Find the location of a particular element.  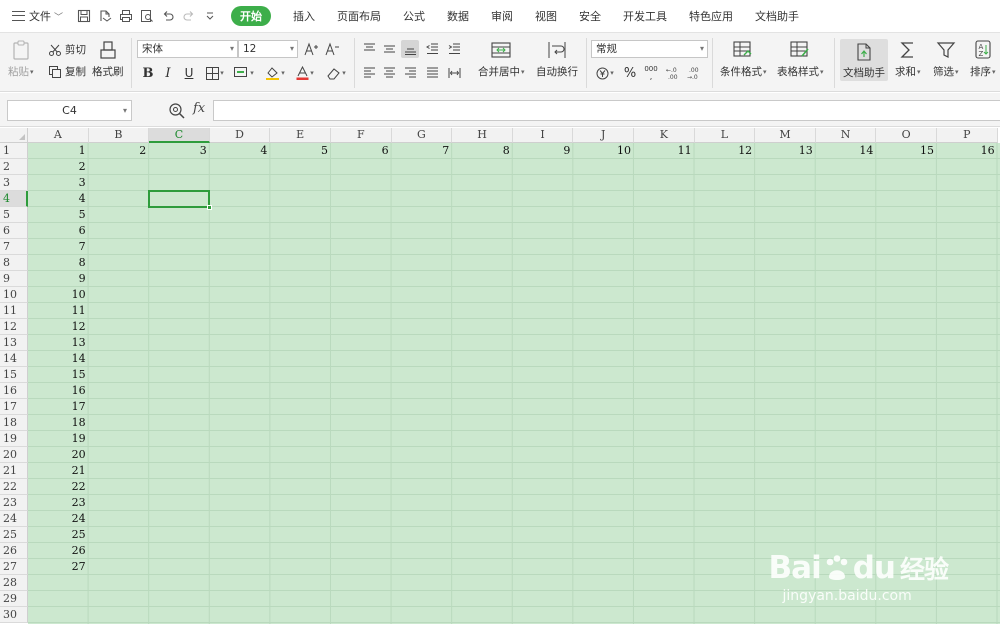

tab-page-layout: 页面布局 is located at coordinates (359, 16).